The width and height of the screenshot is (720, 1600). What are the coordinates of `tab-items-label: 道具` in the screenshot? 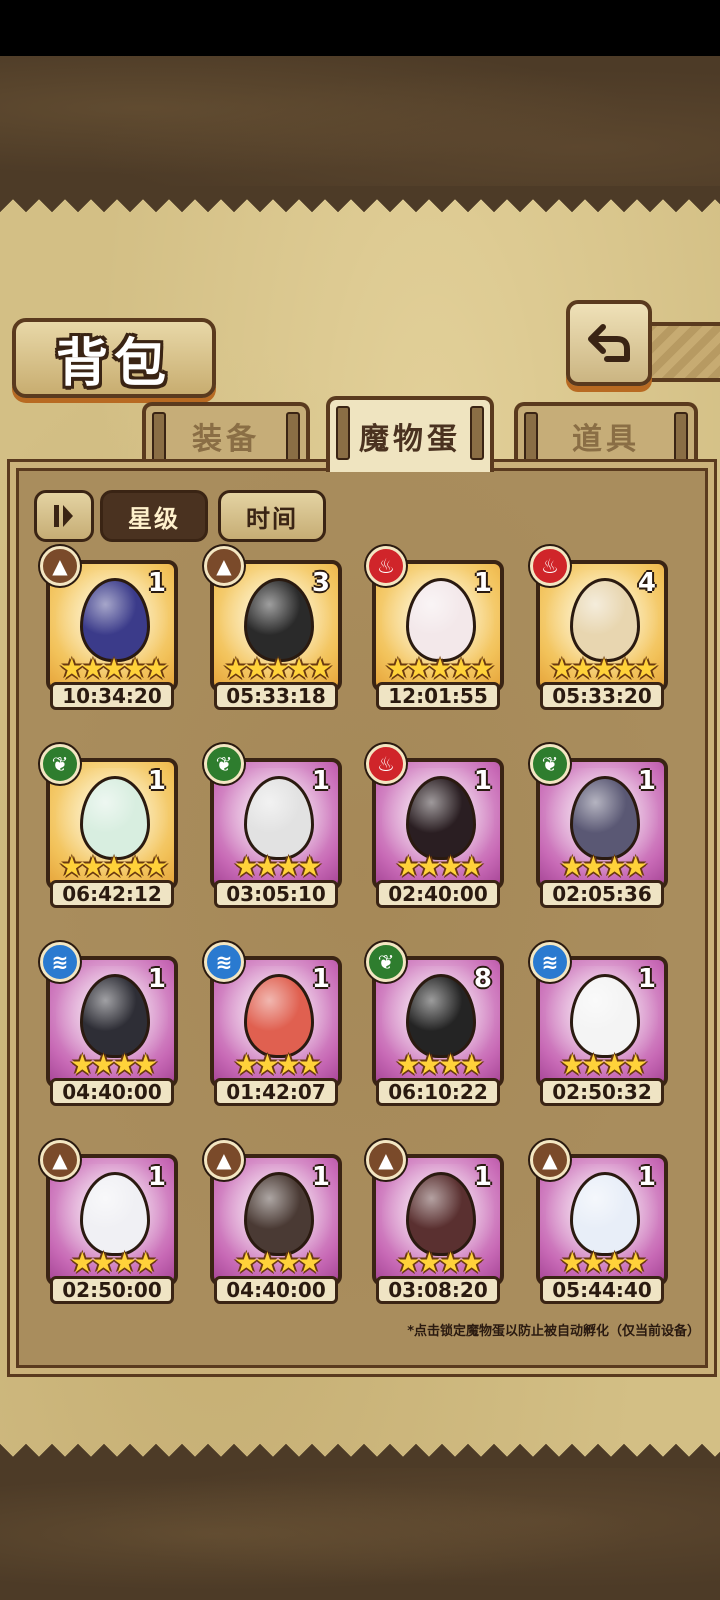 It's located at (606, 439).